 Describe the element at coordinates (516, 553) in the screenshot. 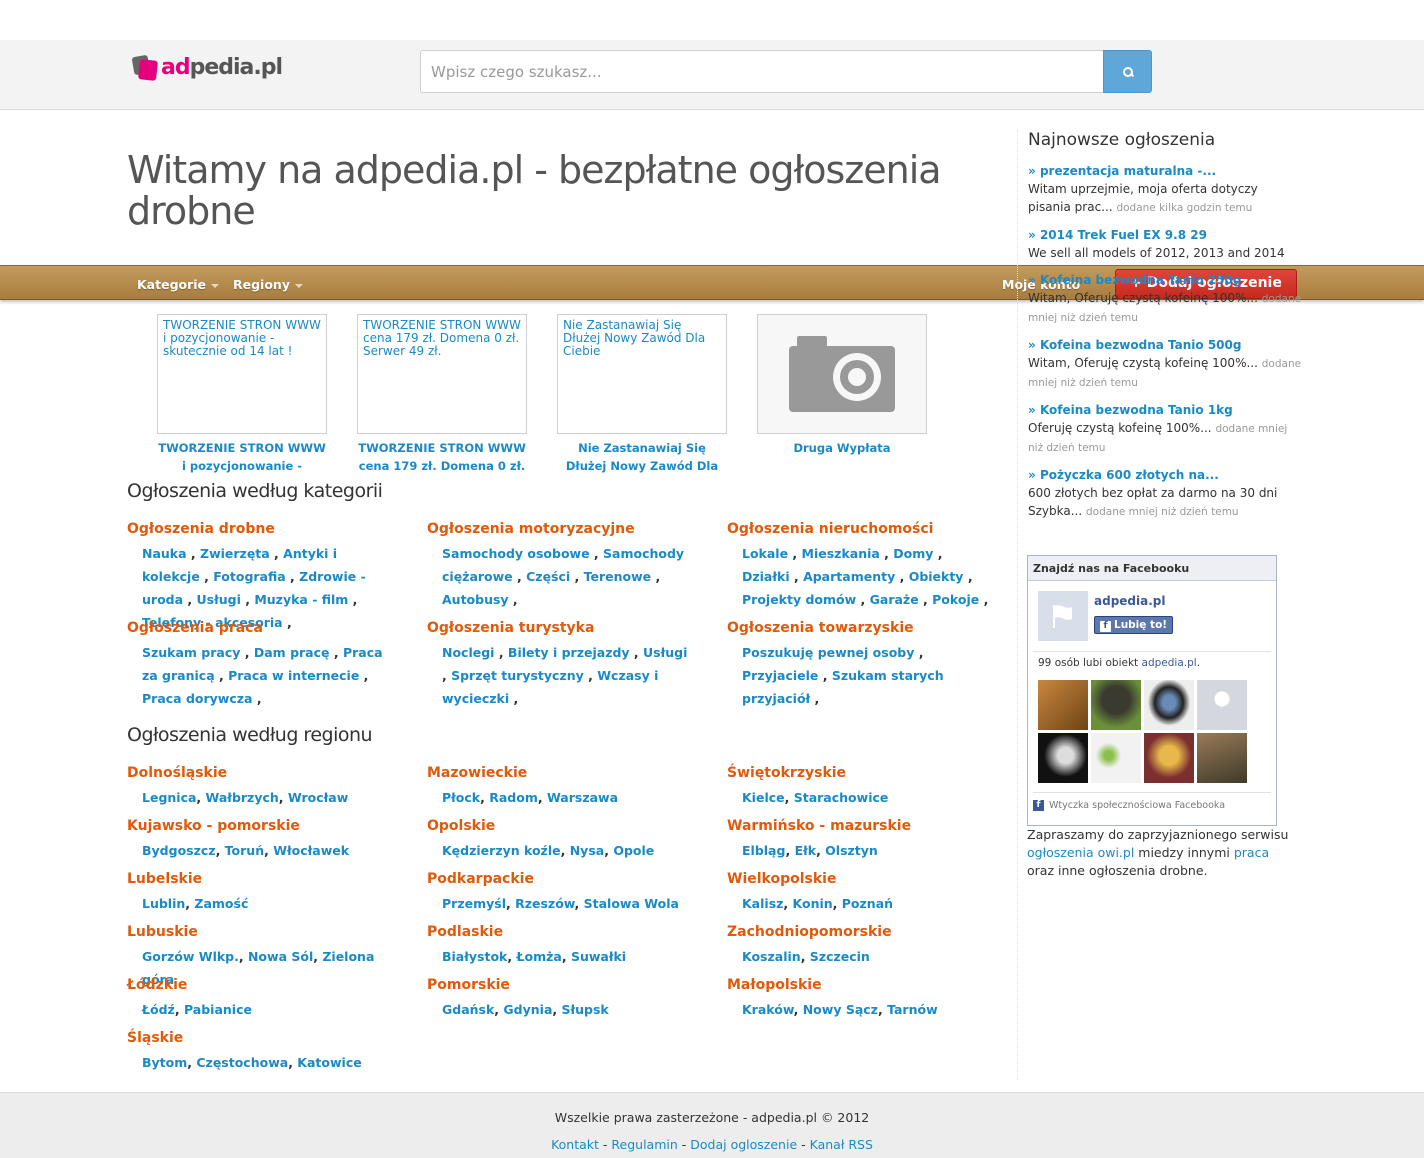

I see `category-link: Samochody osobowe` at that location.